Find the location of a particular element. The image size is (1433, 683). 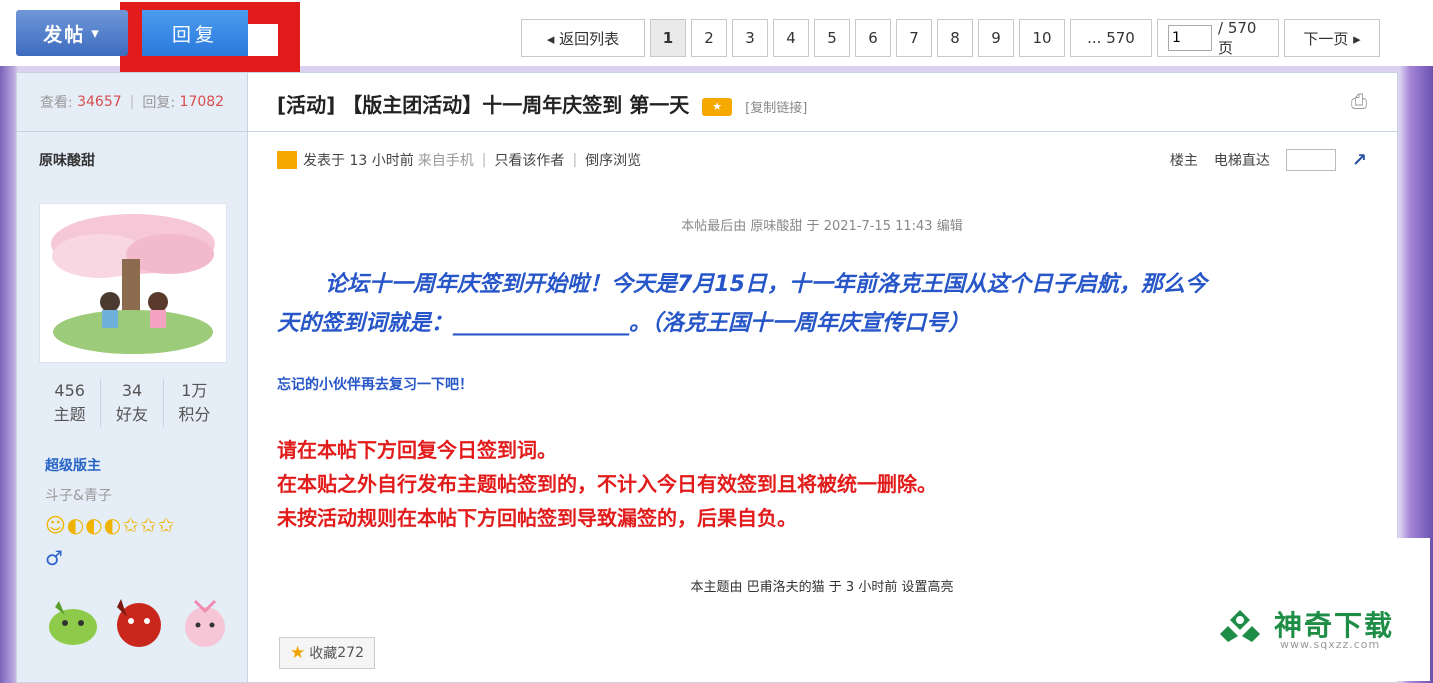

rule-line-2: 在本贴之外自行发布主题帖签到的，不计入今日有效签到且将被统一删除。 is located at coordinates (607, 484).